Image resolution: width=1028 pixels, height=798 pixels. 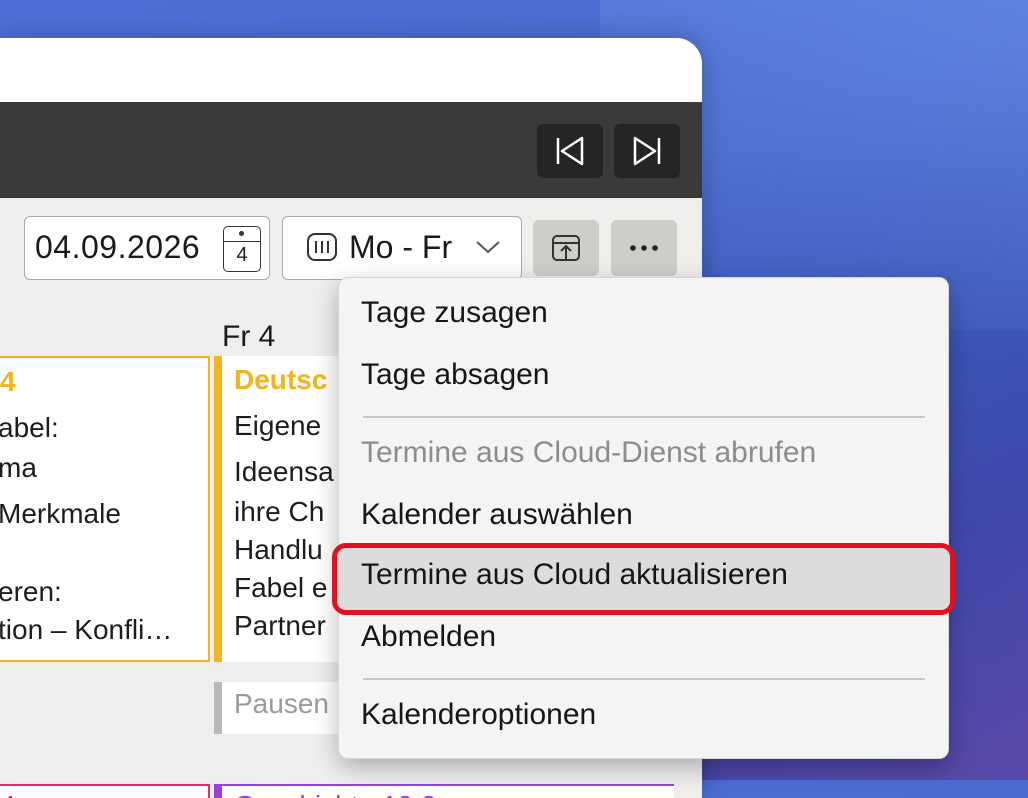 I want to click on chevron-down-icon, so click(x=488, y=247).